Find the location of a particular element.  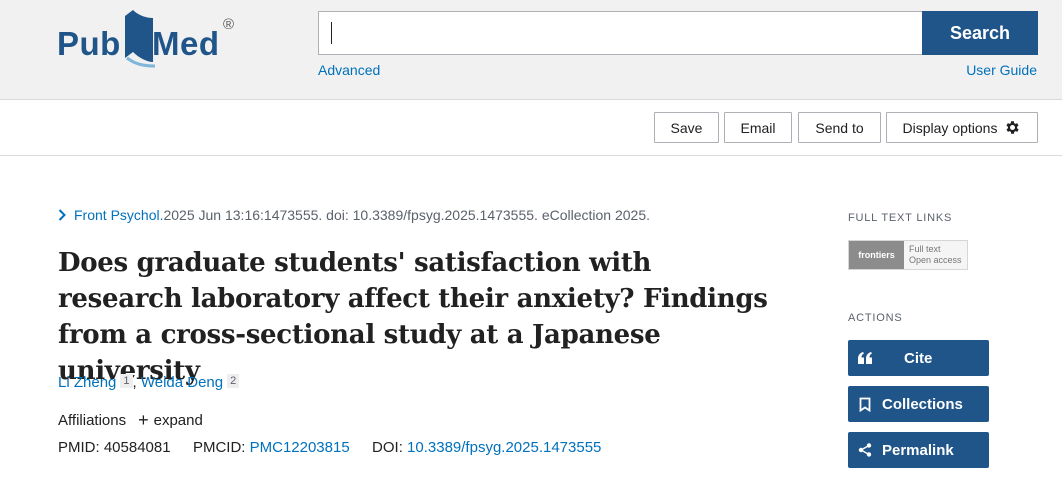

frontiers-access-text: Full text Open access is located at coordinates (933, 255).